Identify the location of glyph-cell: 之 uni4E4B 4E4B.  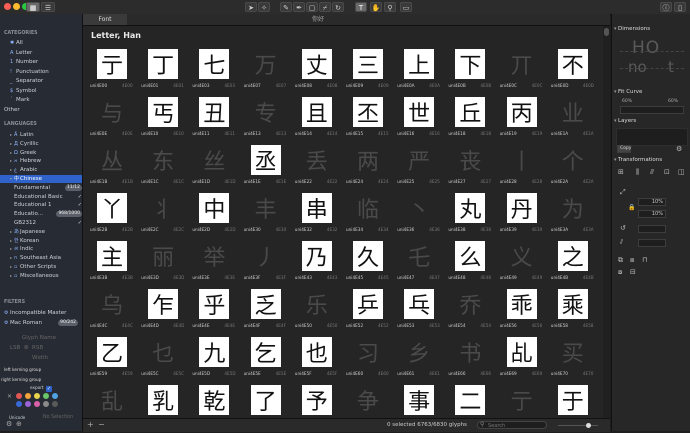
(575, 265).